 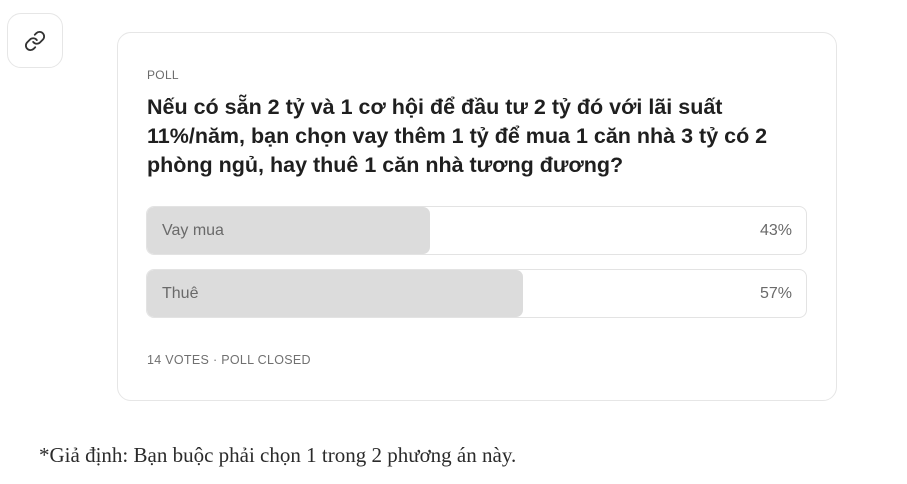 I want to click on copy-link-button, so click(x=35, y=40).